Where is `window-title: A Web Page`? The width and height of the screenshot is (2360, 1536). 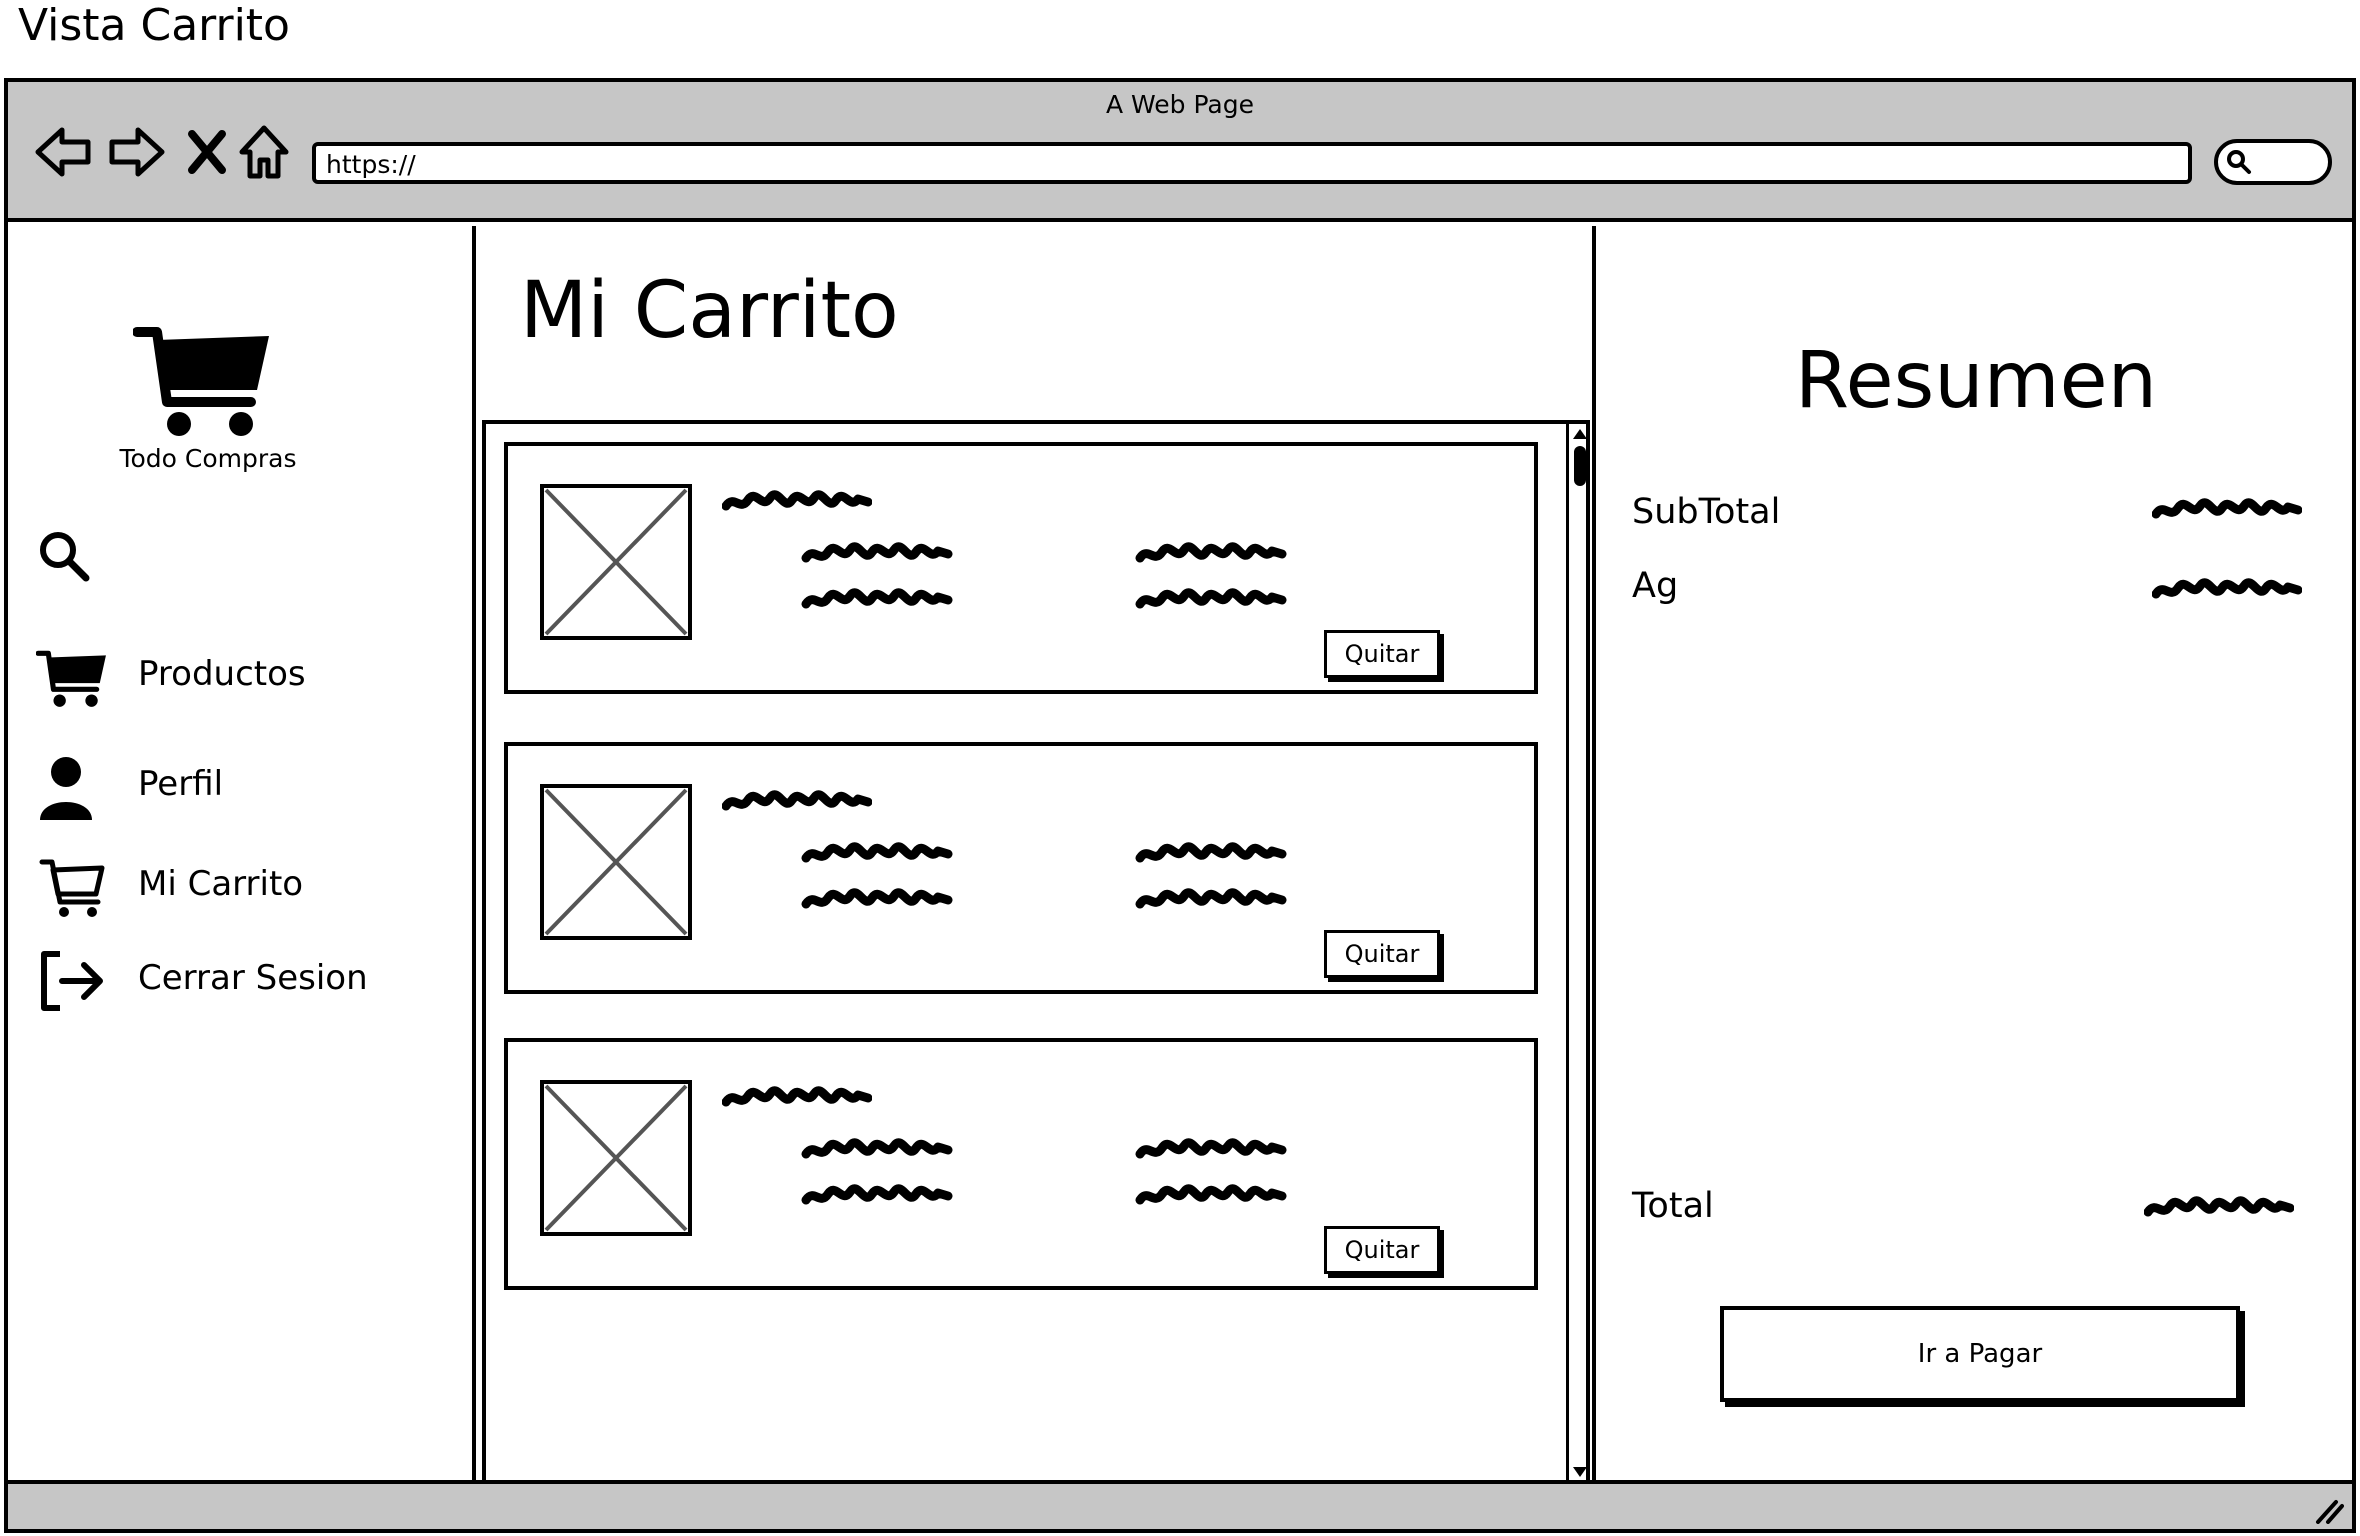
window-title: A Web Page is located at coordinates (1180, 104).